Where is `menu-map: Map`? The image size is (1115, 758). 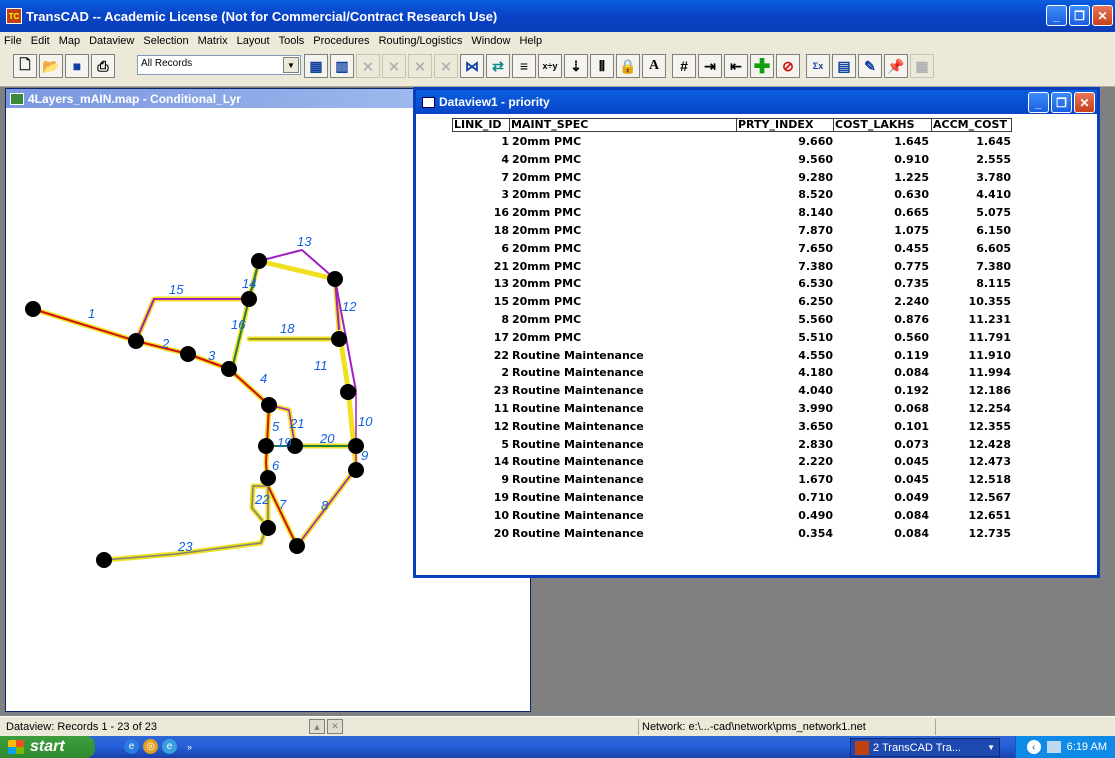
menu-map: Map is located at coordinates (69, 41).